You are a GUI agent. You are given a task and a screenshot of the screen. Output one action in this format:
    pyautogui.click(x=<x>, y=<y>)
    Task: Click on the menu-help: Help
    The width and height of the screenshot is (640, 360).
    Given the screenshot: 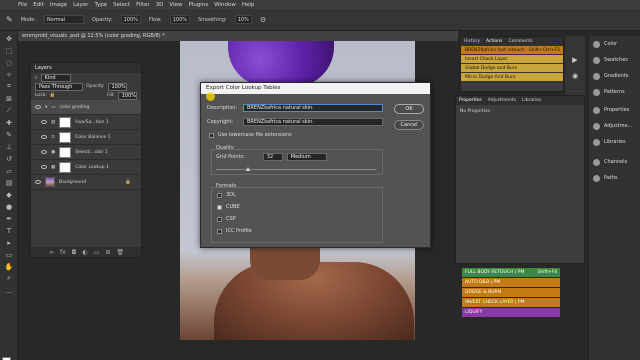 What is the action you would take?
    pyautogui.click(x=248, y=5)
    